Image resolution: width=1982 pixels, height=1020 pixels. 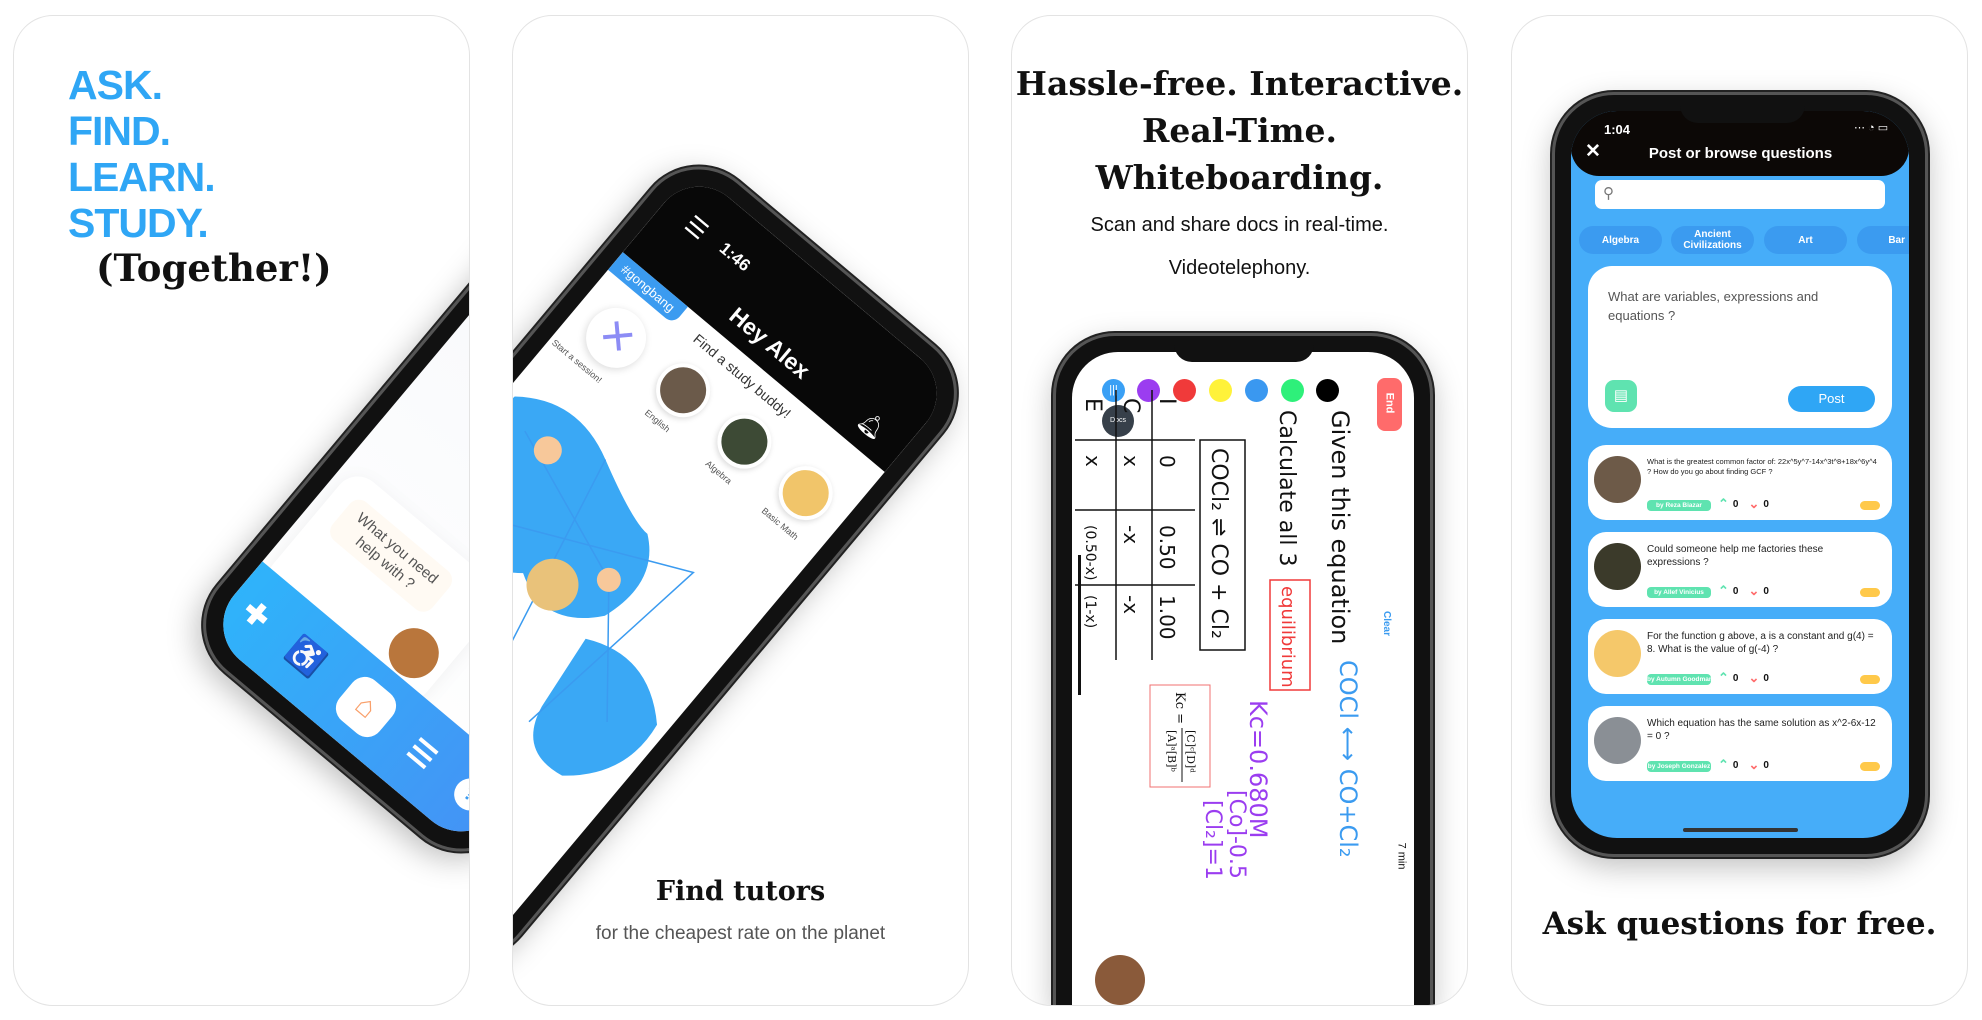 I want to click on buddy-label: Chinese, so click(x=841, y=575).